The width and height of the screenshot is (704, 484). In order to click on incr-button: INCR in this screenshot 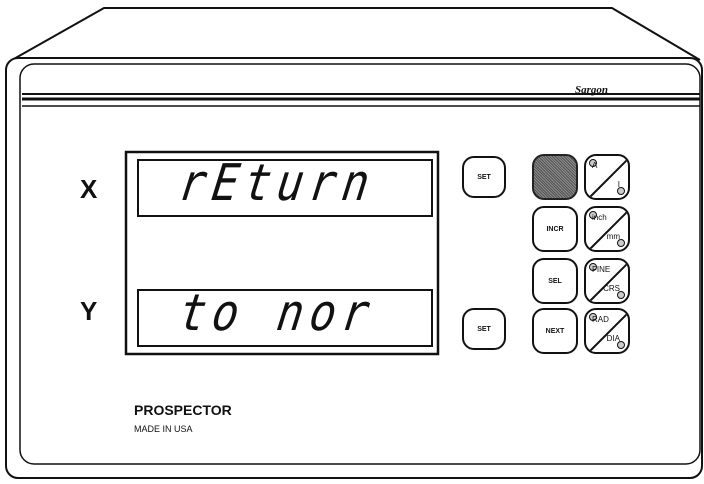, I will do `click(555, 229)`.